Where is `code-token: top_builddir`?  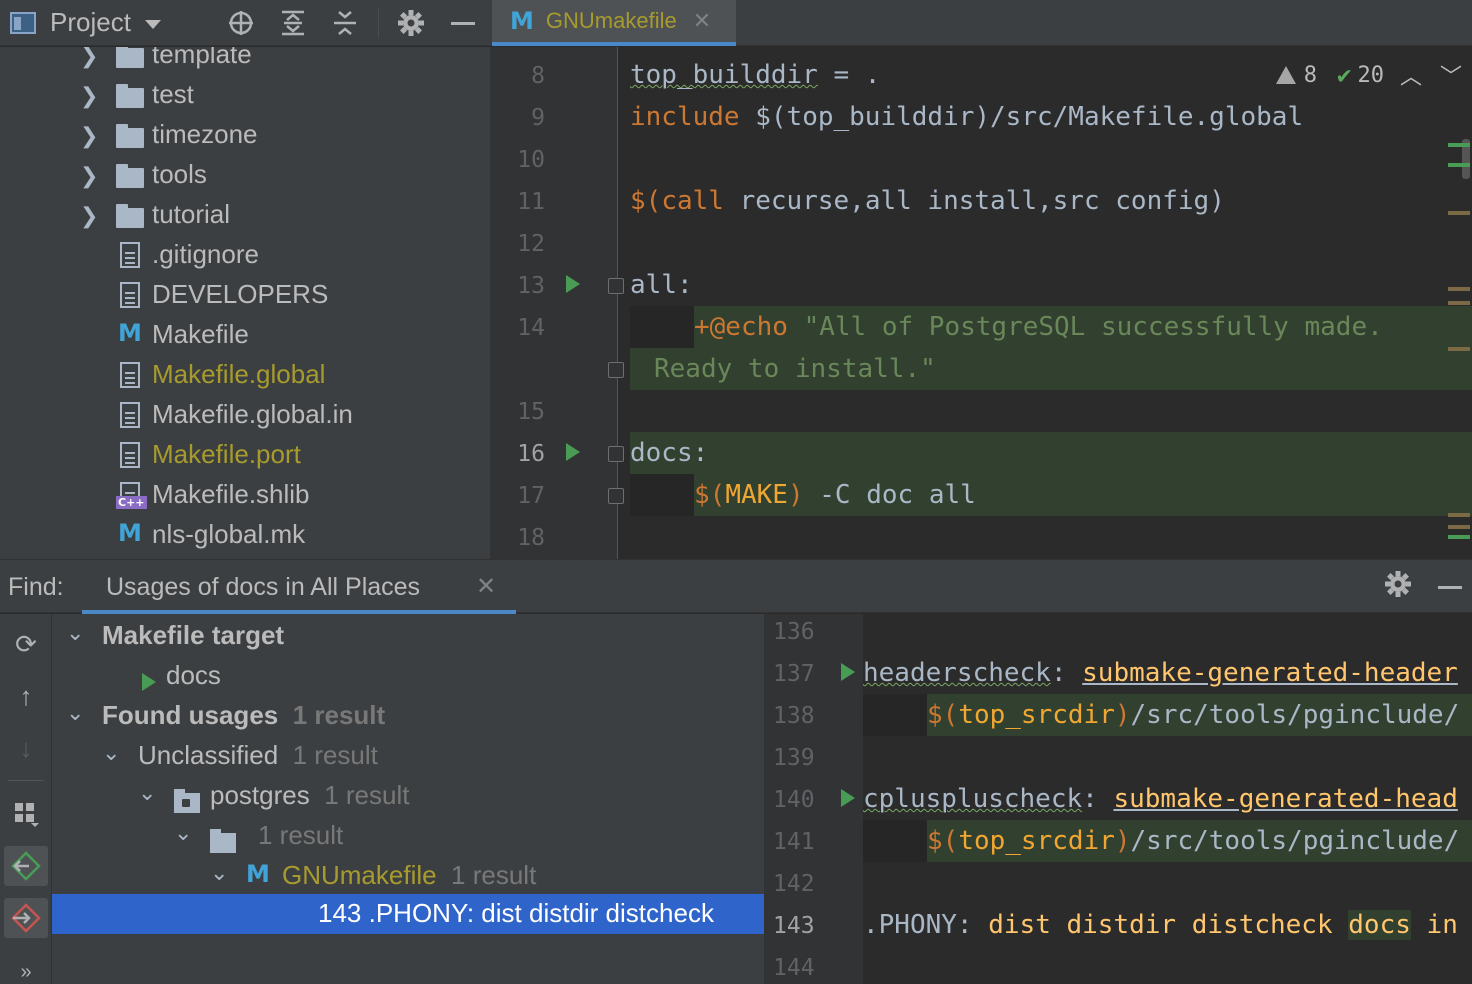
code-token: top_builddir is located at coordinates (724, 75).